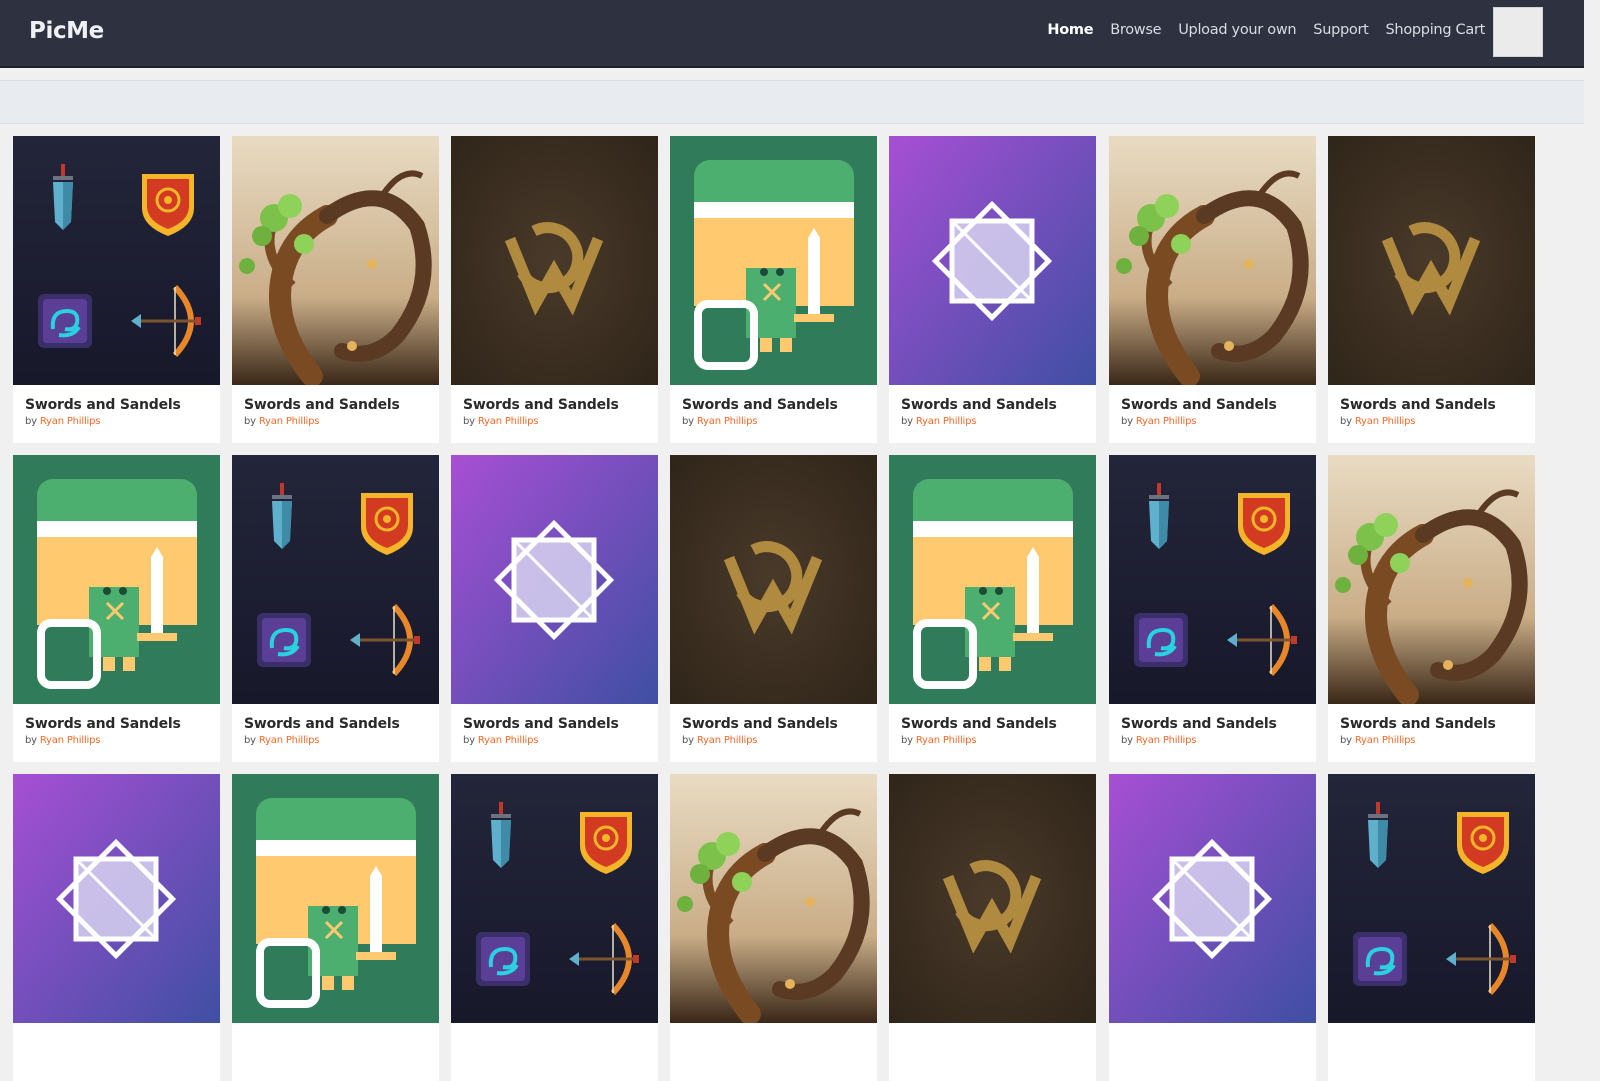 This screenshot has height=1081, width=1600. Describe the element at coordinates (1341, 30) in the screenshot. I see `nav-support: Support` at that location.